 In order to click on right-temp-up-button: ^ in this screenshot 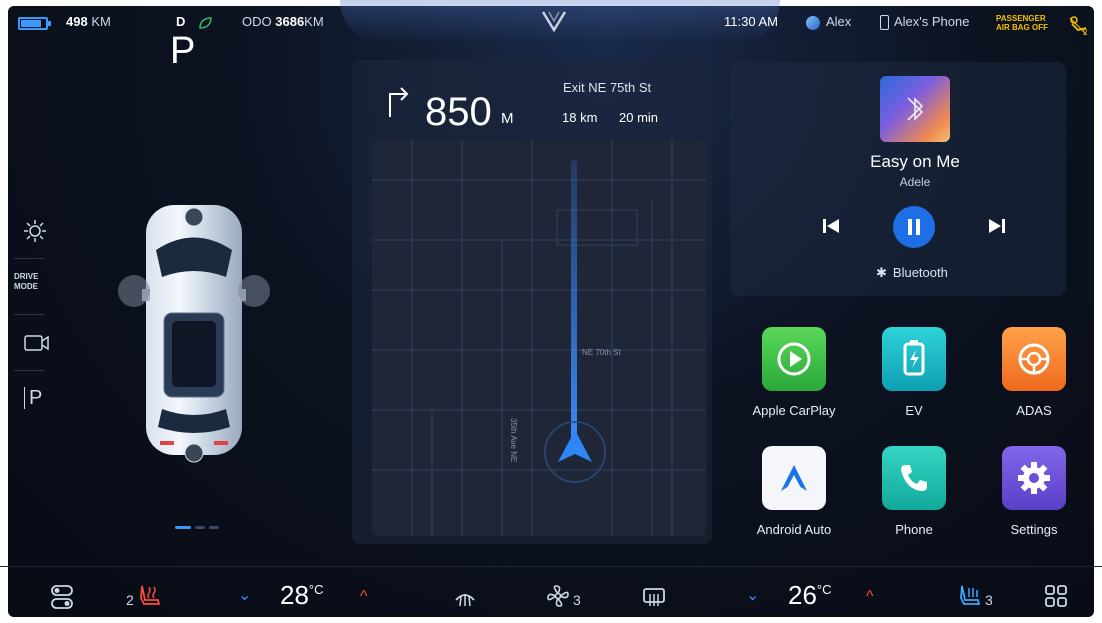, I will do `click(870, 597)`.